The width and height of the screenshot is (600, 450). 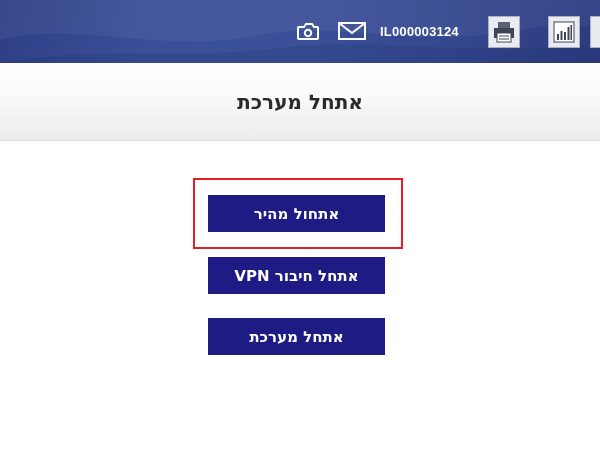 What do you see at coordinates (296, 336) in the screenshot?
I see `system-restart-button: אתחל מערכת` at bounding box center [296, 336].